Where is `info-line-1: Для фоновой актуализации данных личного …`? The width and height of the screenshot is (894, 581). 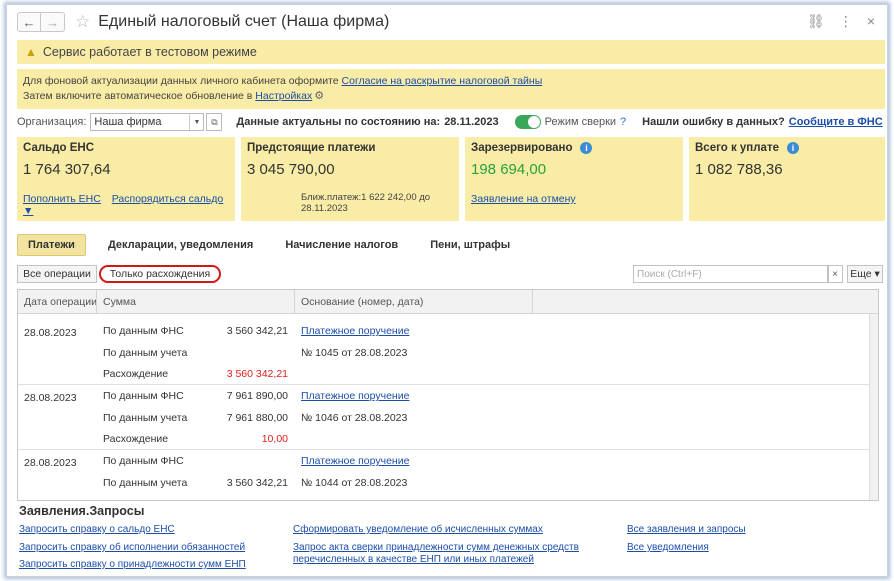 info-line-1: Для фоновой актуализации данных личного … is located at coordinates (454, 81).